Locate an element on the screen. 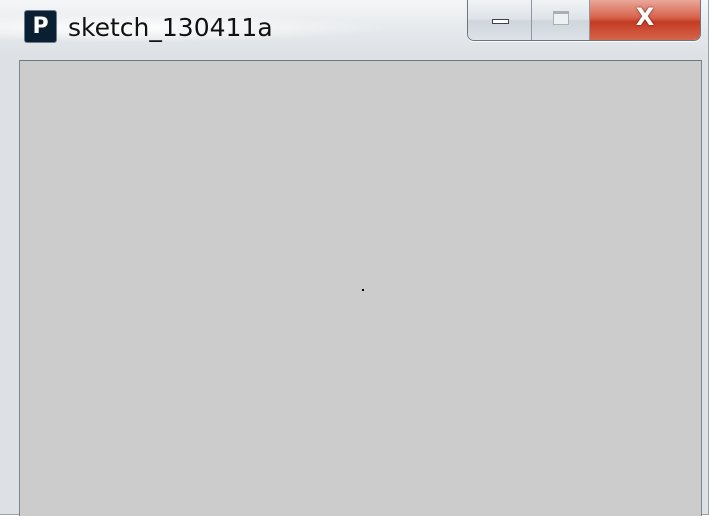 The image size is (709, 516). close-icon: X is located at coordinates (645, 17).